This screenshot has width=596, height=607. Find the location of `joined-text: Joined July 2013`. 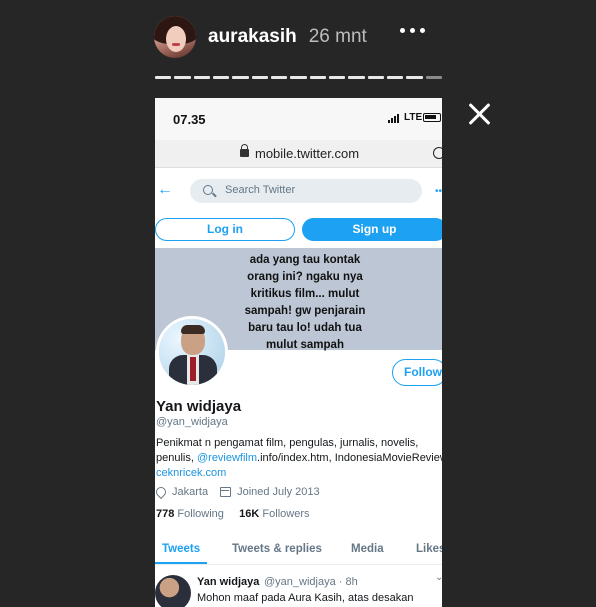

joined-text: Joined July 2013 is located at coordinates (278, 492).